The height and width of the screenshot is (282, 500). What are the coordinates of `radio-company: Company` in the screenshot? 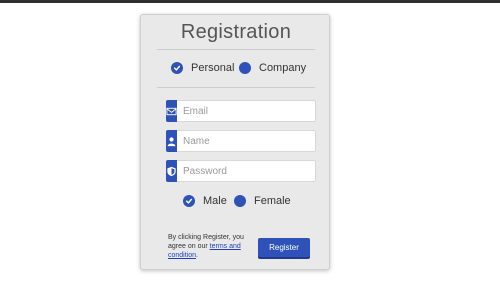 It's located at (272, 68).